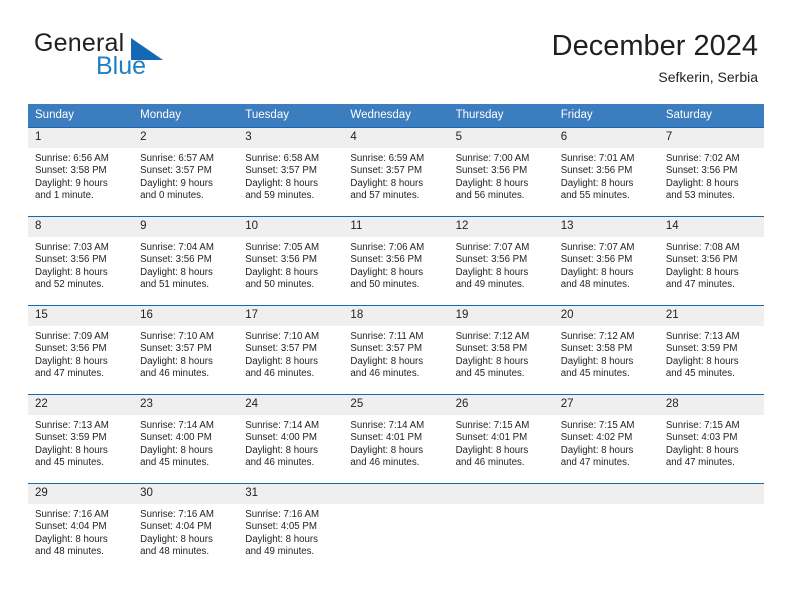  Describe the element at coordinates (64, 195) in the screenshot. I see `daylight-duration-line2: and 1 minute.` at that location.